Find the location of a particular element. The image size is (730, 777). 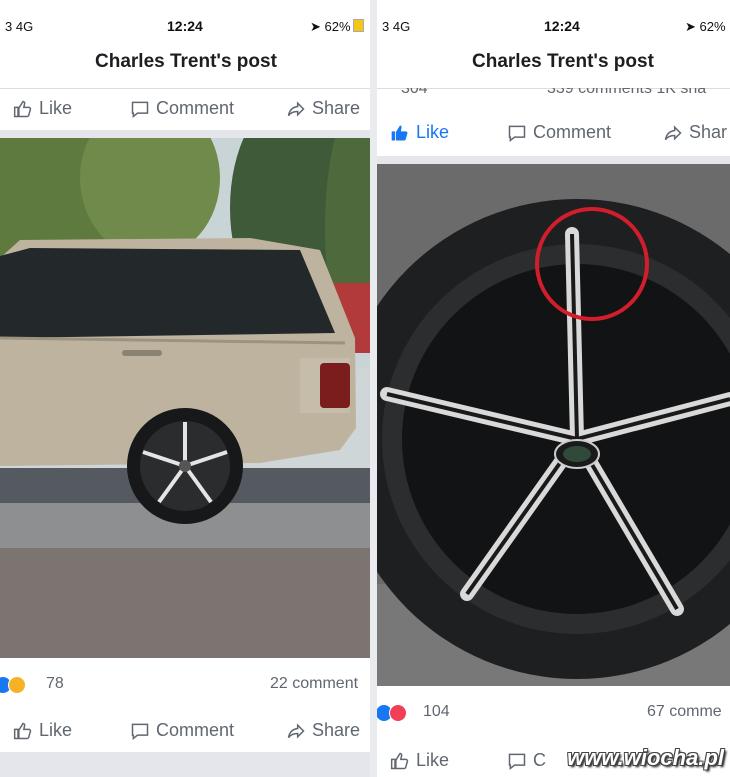

reaction-count: 104 is located at coordinates (436, 711).